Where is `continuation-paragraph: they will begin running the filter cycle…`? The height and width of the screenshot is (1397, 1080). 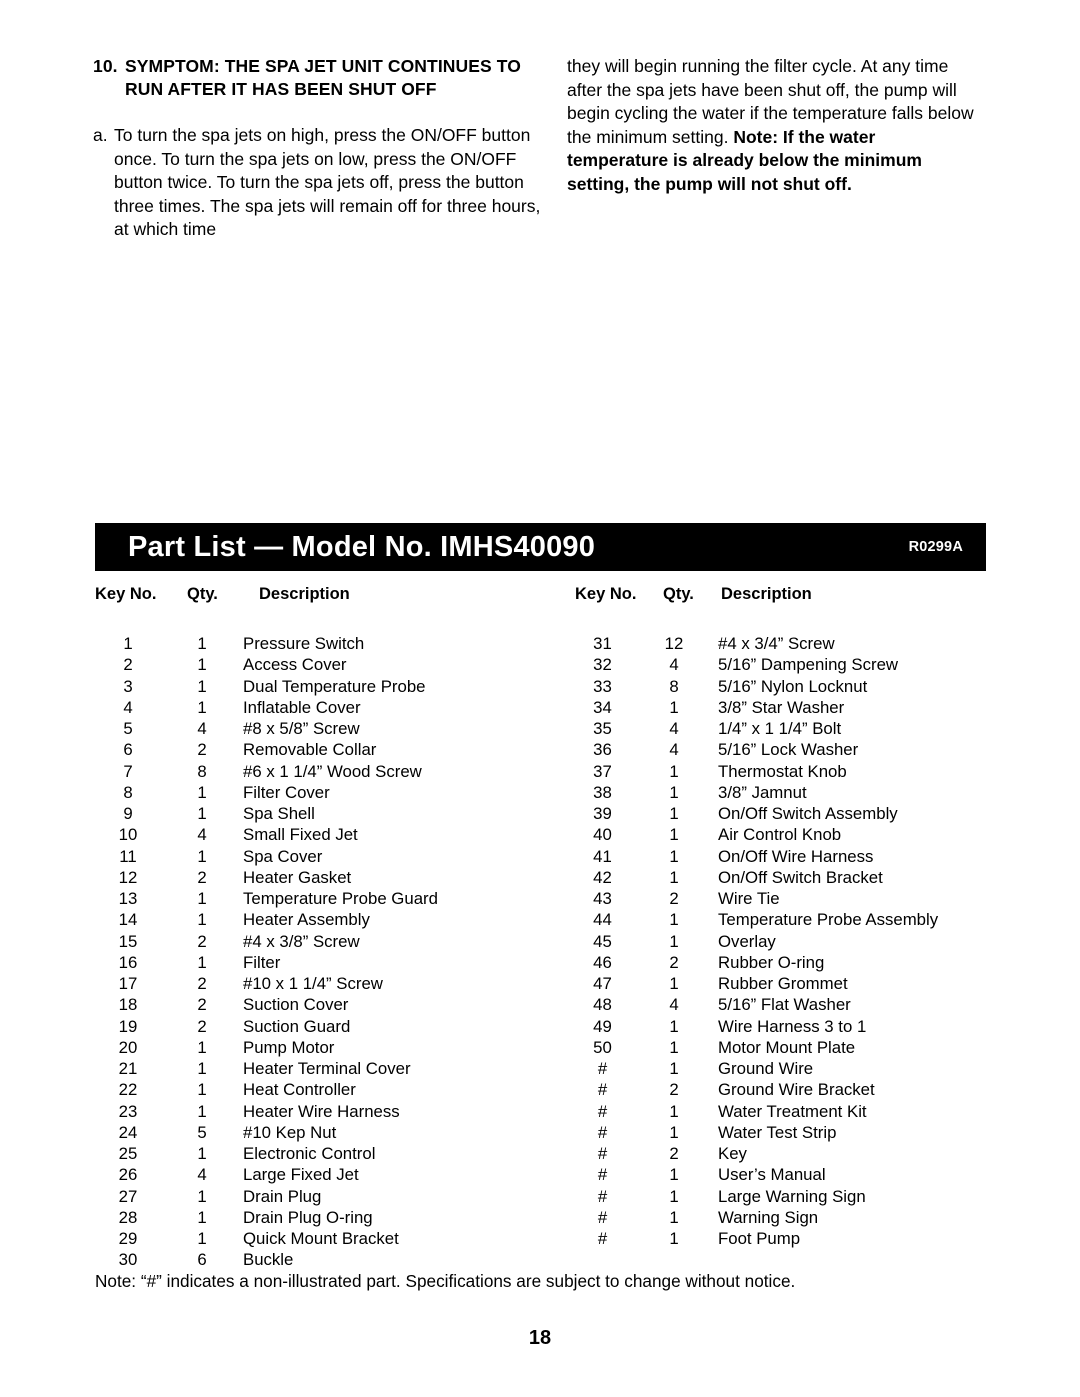
continuation-paragraph: they will begin running the filter cycle… is located at coordinates (773, 125).